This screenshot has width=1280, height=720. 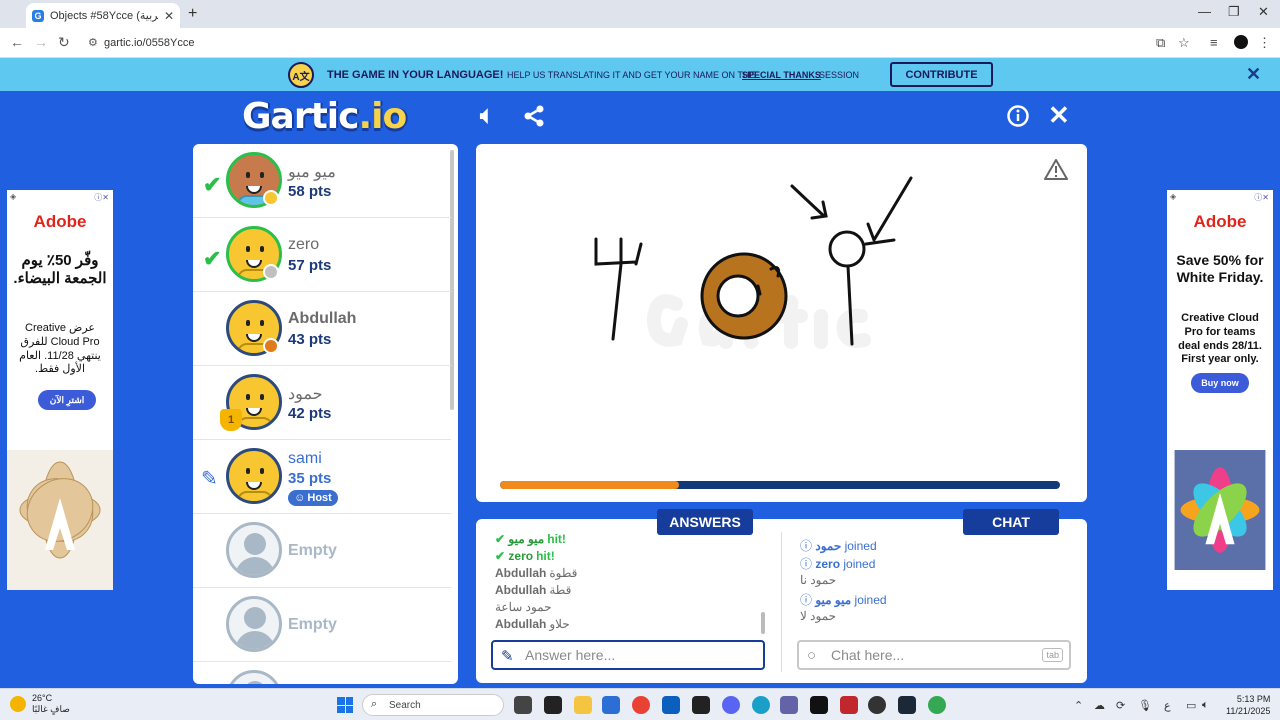 I want to click on special-thanks-link: SPECIAL THANKS, so click(x=781, y=75).